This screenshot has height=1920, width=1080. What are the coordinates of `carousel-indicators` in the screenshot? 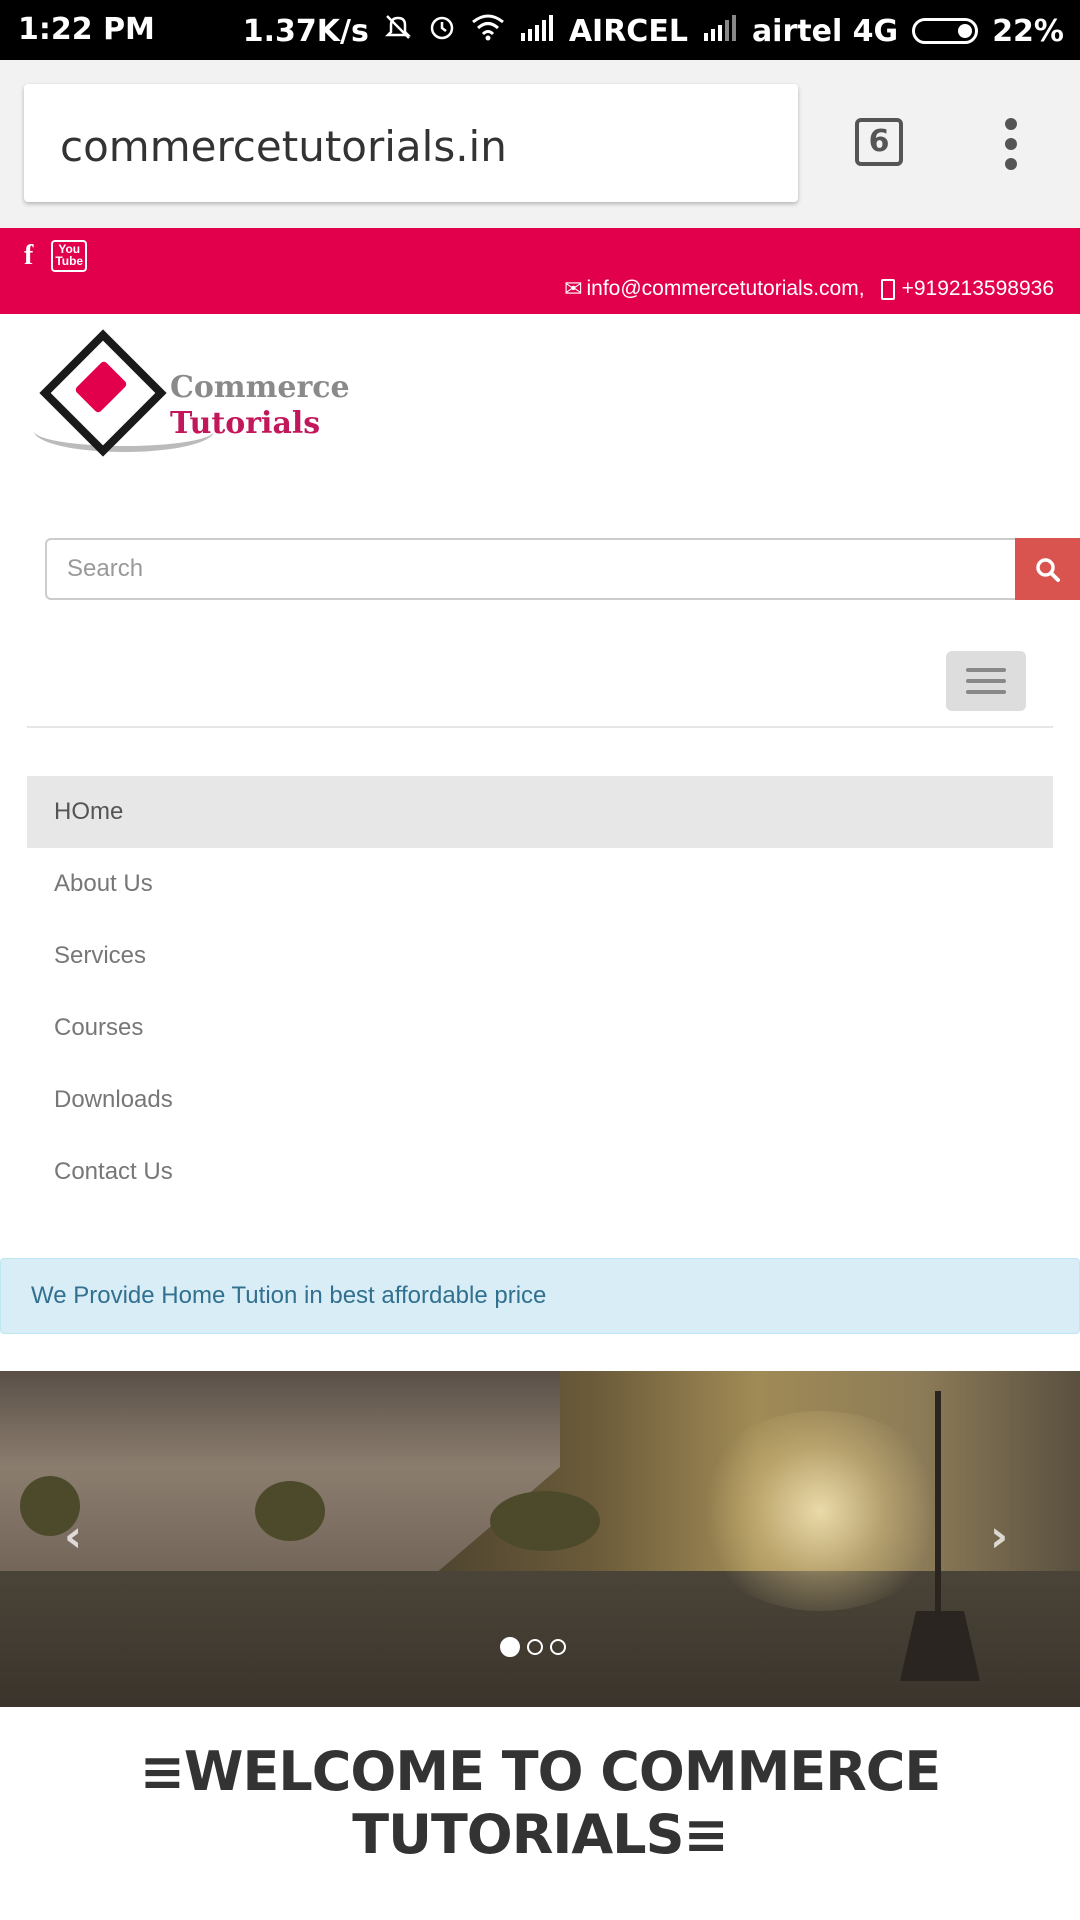 It's located at (533, 1647).